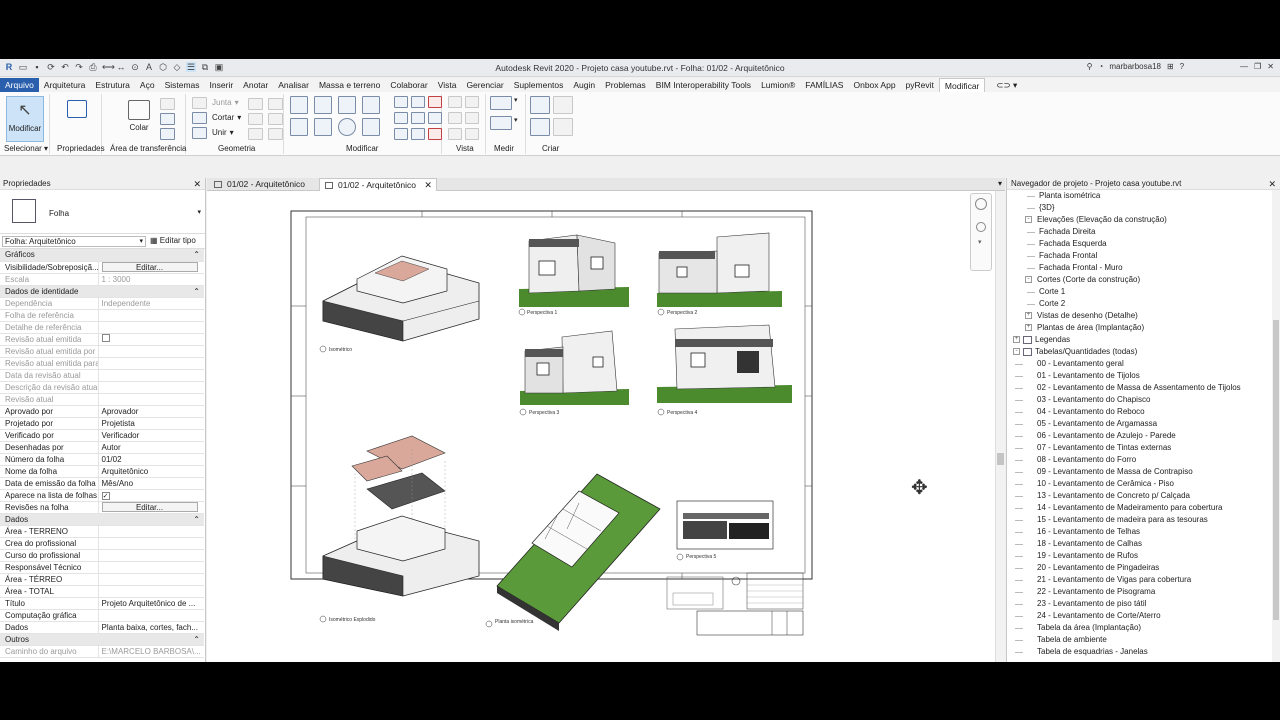 The width and height of the screenshot is (1280, 720). What do you see at coordinates (147, 85) in the screenshot?
I see `tab-aco: Aço` at bounding box center [147, 85].